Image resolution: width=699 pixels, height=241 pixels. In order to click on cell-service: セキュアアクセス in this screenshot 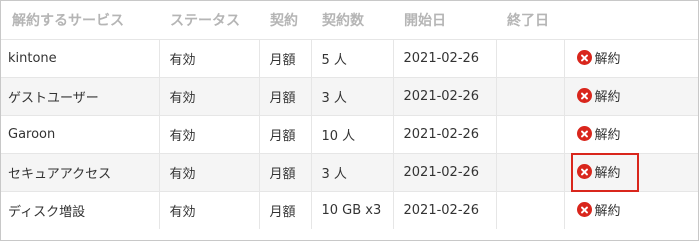, I will do `click(80, 172)`.